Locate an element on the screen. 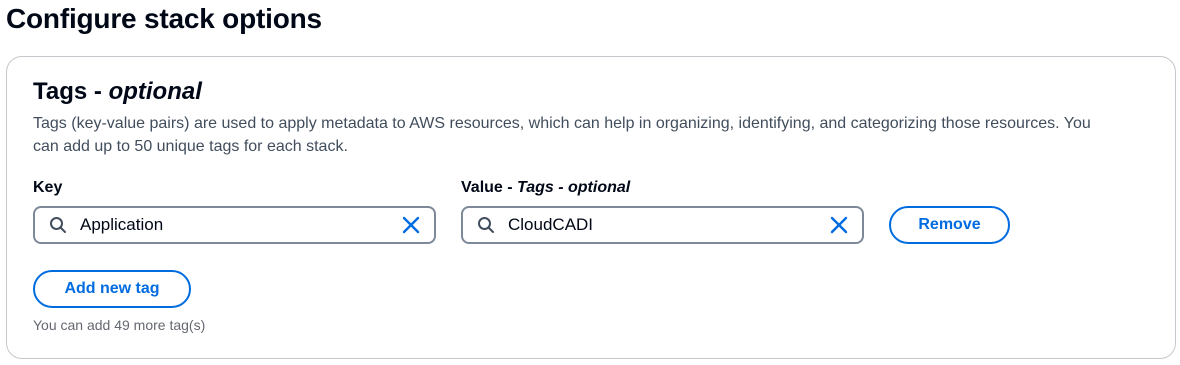  page-title: Configure stack options is located at coordinates (164, 18).